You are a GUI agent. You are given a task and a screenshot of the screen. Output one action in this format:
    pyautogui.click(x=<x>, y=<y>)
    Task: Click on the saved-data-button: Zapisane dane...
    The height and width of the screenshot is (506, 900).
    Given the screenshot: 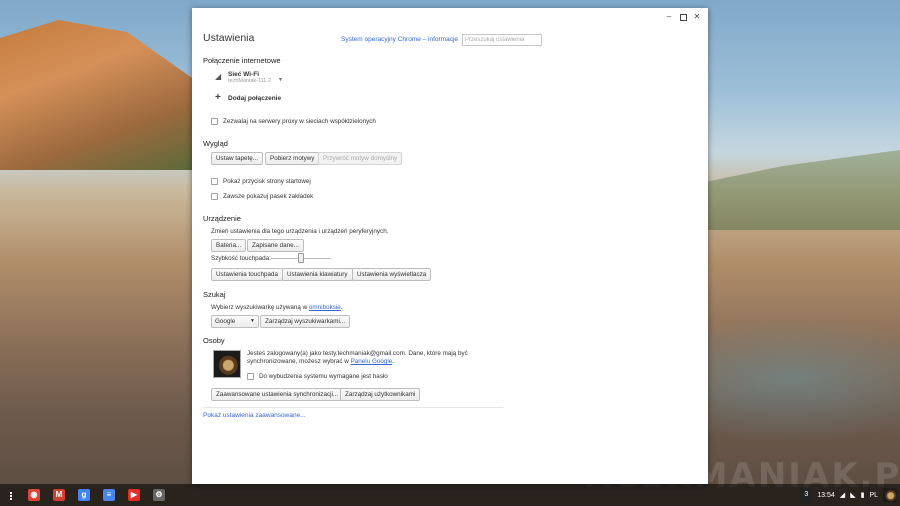 What is the action you would take?
    pyautogui.click(x=275, y=245)
    